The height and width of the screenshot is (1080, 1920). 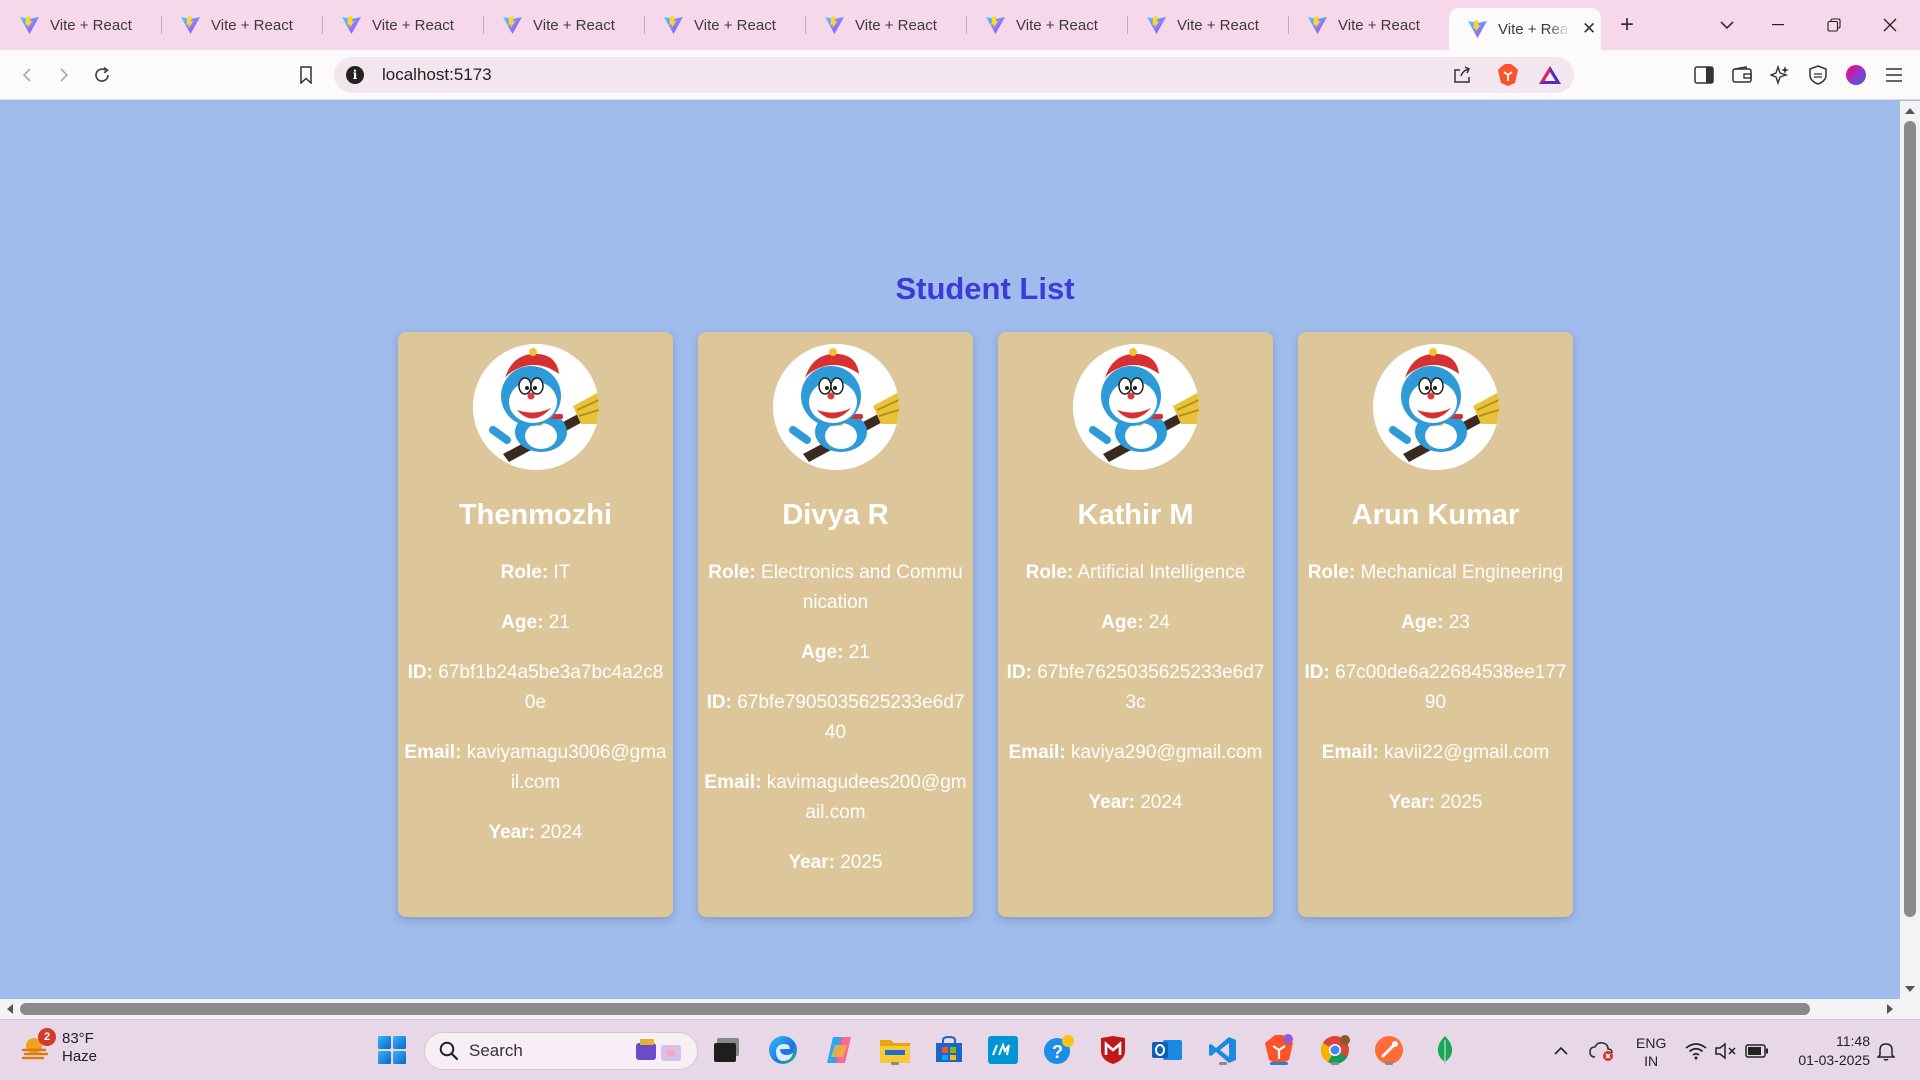 I want to click on new-tab-button: +, so click(x=1627, y=25).